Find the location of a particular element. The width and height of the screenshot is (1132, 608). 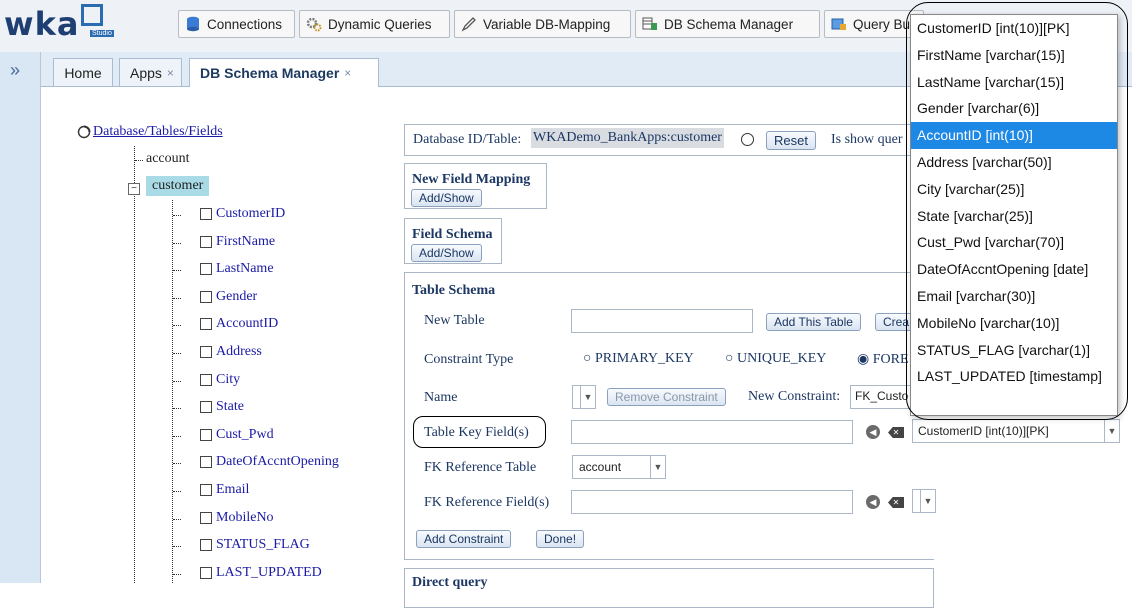

tree-field-item: AccountID is located at coordinates (239, 324).